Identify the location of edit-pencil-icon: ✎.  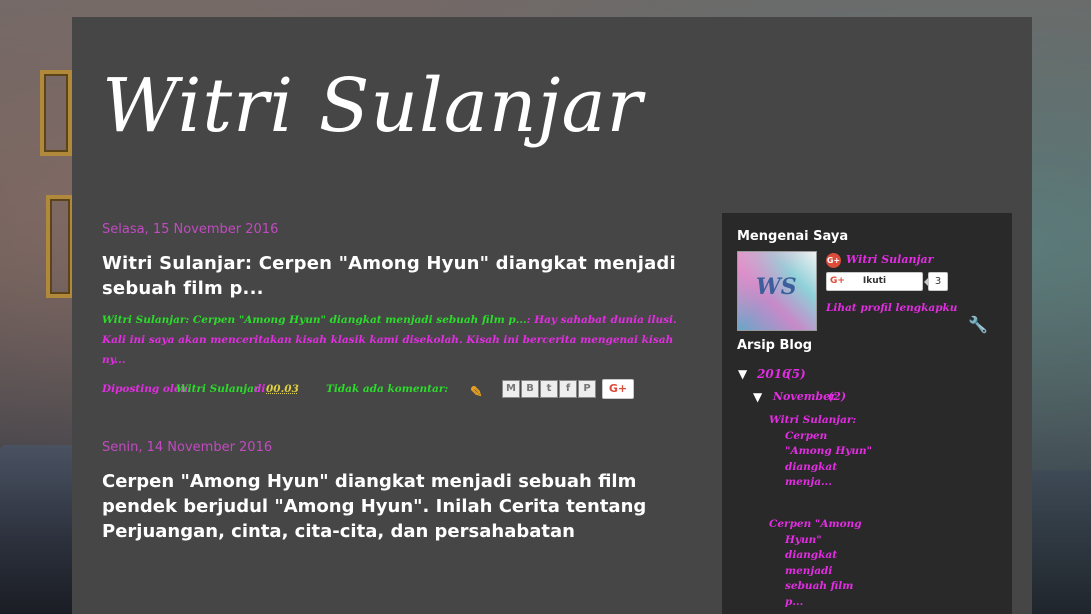
(476, 392).